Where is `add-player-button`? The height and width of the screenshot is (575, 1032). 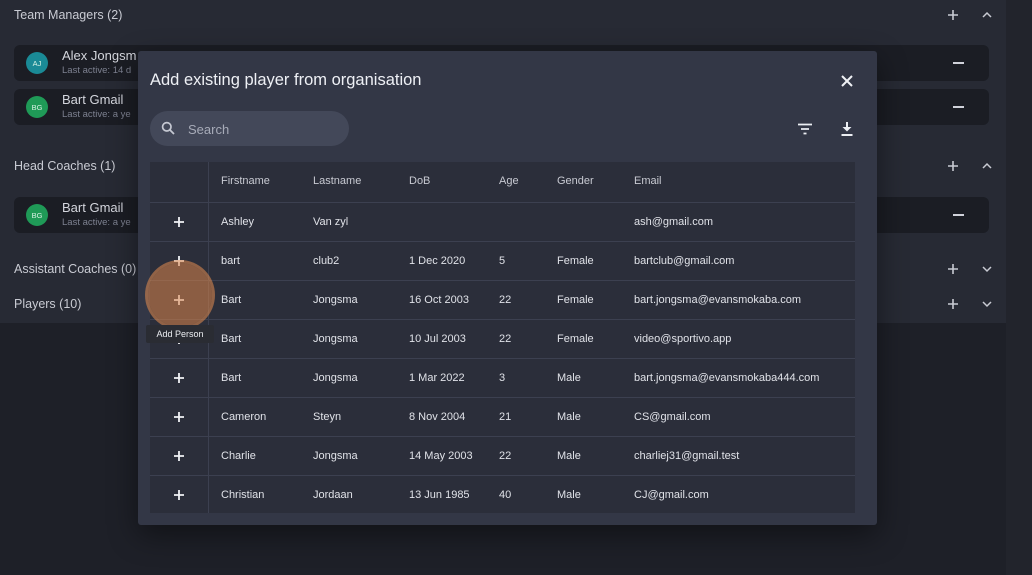 add-player-button is located at coordinates (953, 304).